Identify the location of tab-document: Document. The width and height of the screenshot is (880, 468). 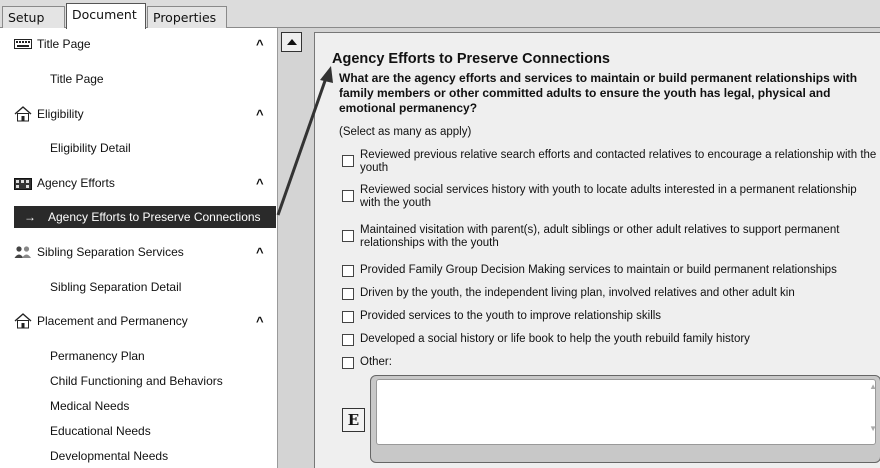
(106, 16).